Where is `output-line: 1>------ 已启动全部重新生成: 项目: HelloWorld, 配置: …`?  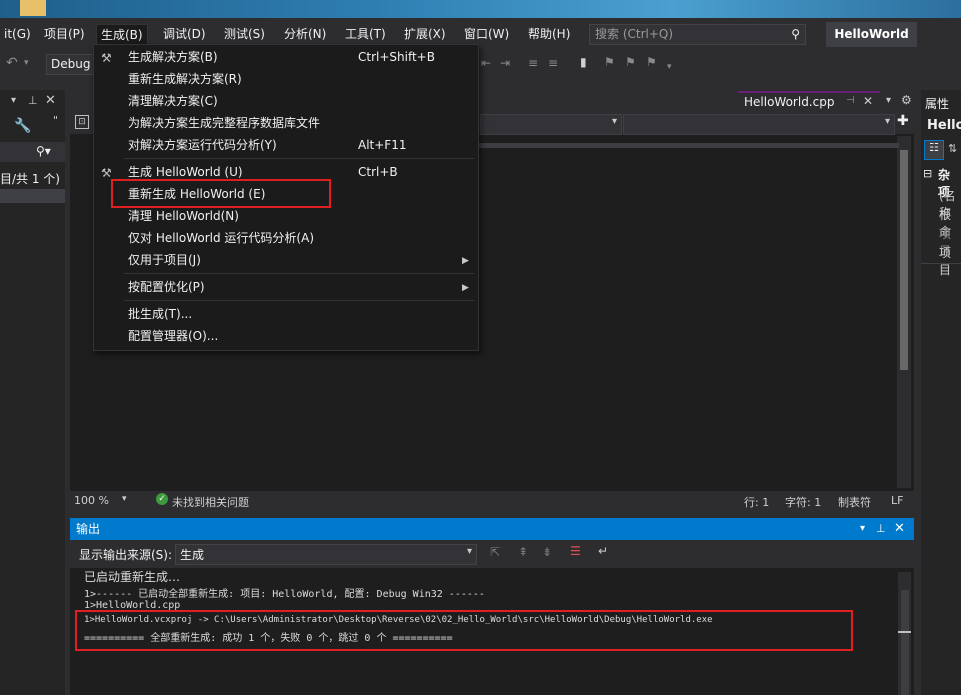 output-line: 1>------ 已启动全部重新生成: 项目: HelloWorld, 配置: … is located at coordinates (284, 594).